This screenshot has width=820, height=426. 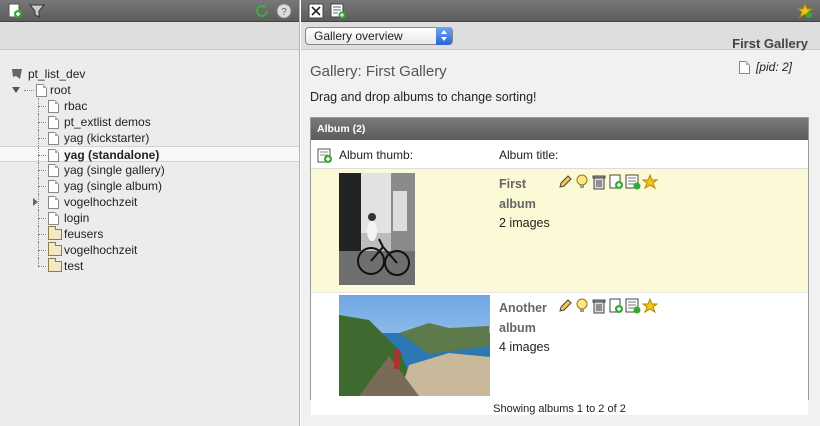 I want to click on select-arrows-icon, so click(x=444, y=36).